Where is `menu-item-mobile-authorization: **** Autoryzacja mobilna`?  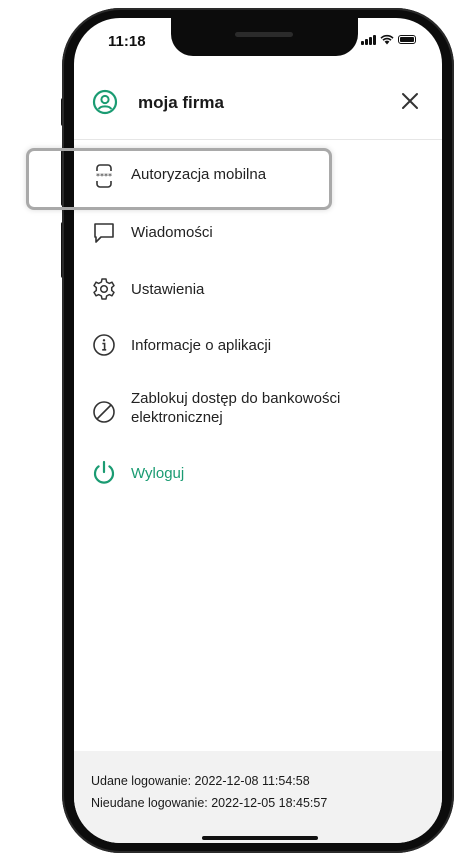
menu-item-mobile-authorization: **** Autoryzacja mobilna is located at coordinates (258, 181).